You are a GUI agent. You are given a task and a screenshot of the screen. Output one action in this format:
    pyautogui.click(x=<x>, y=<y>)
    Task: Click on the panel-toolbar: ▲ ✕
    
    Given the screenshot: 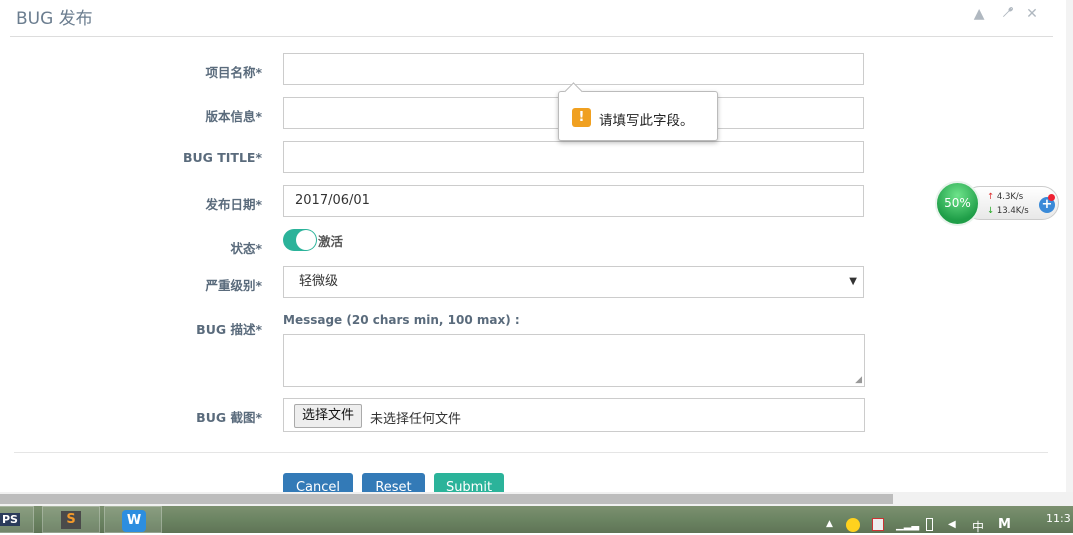 What is the action you would take?
    pyautogui.click(x=1007, y=14)
    